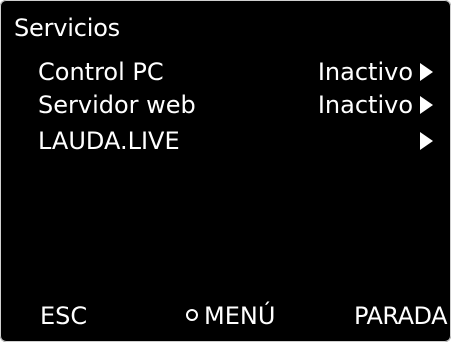  I want to click on stop-softkey: PARADA, so click(400, 316).